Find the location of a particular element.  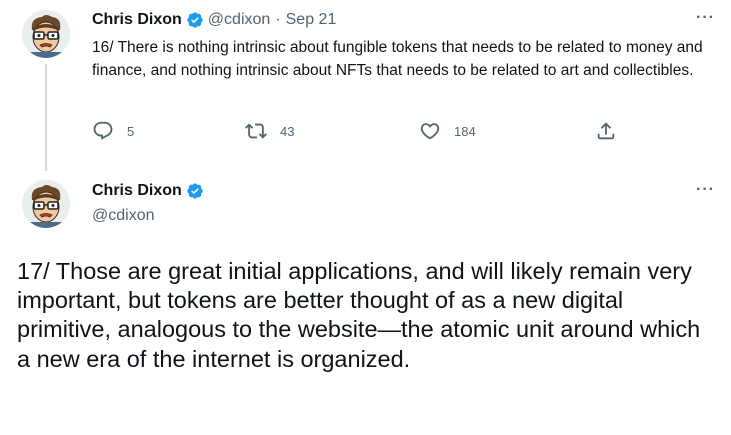

tweet1-header: Chris Dixon @cdixon · Sep 21 is located at coordinates (214, 20).